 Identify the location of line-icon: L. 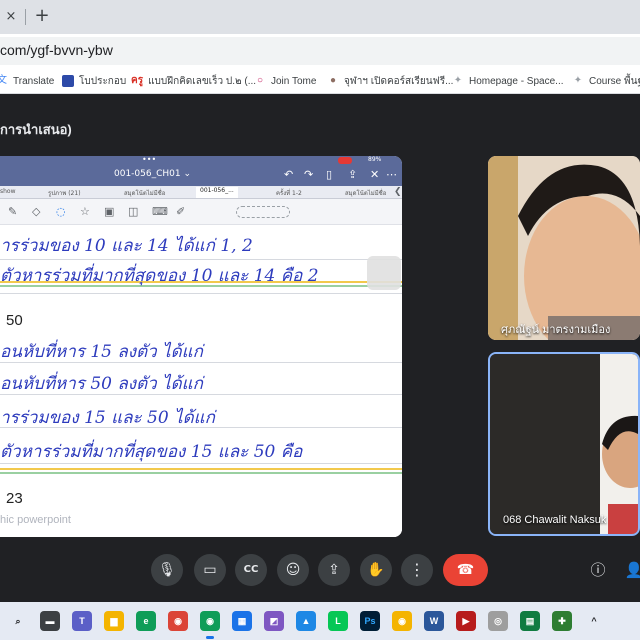
(338, 621).